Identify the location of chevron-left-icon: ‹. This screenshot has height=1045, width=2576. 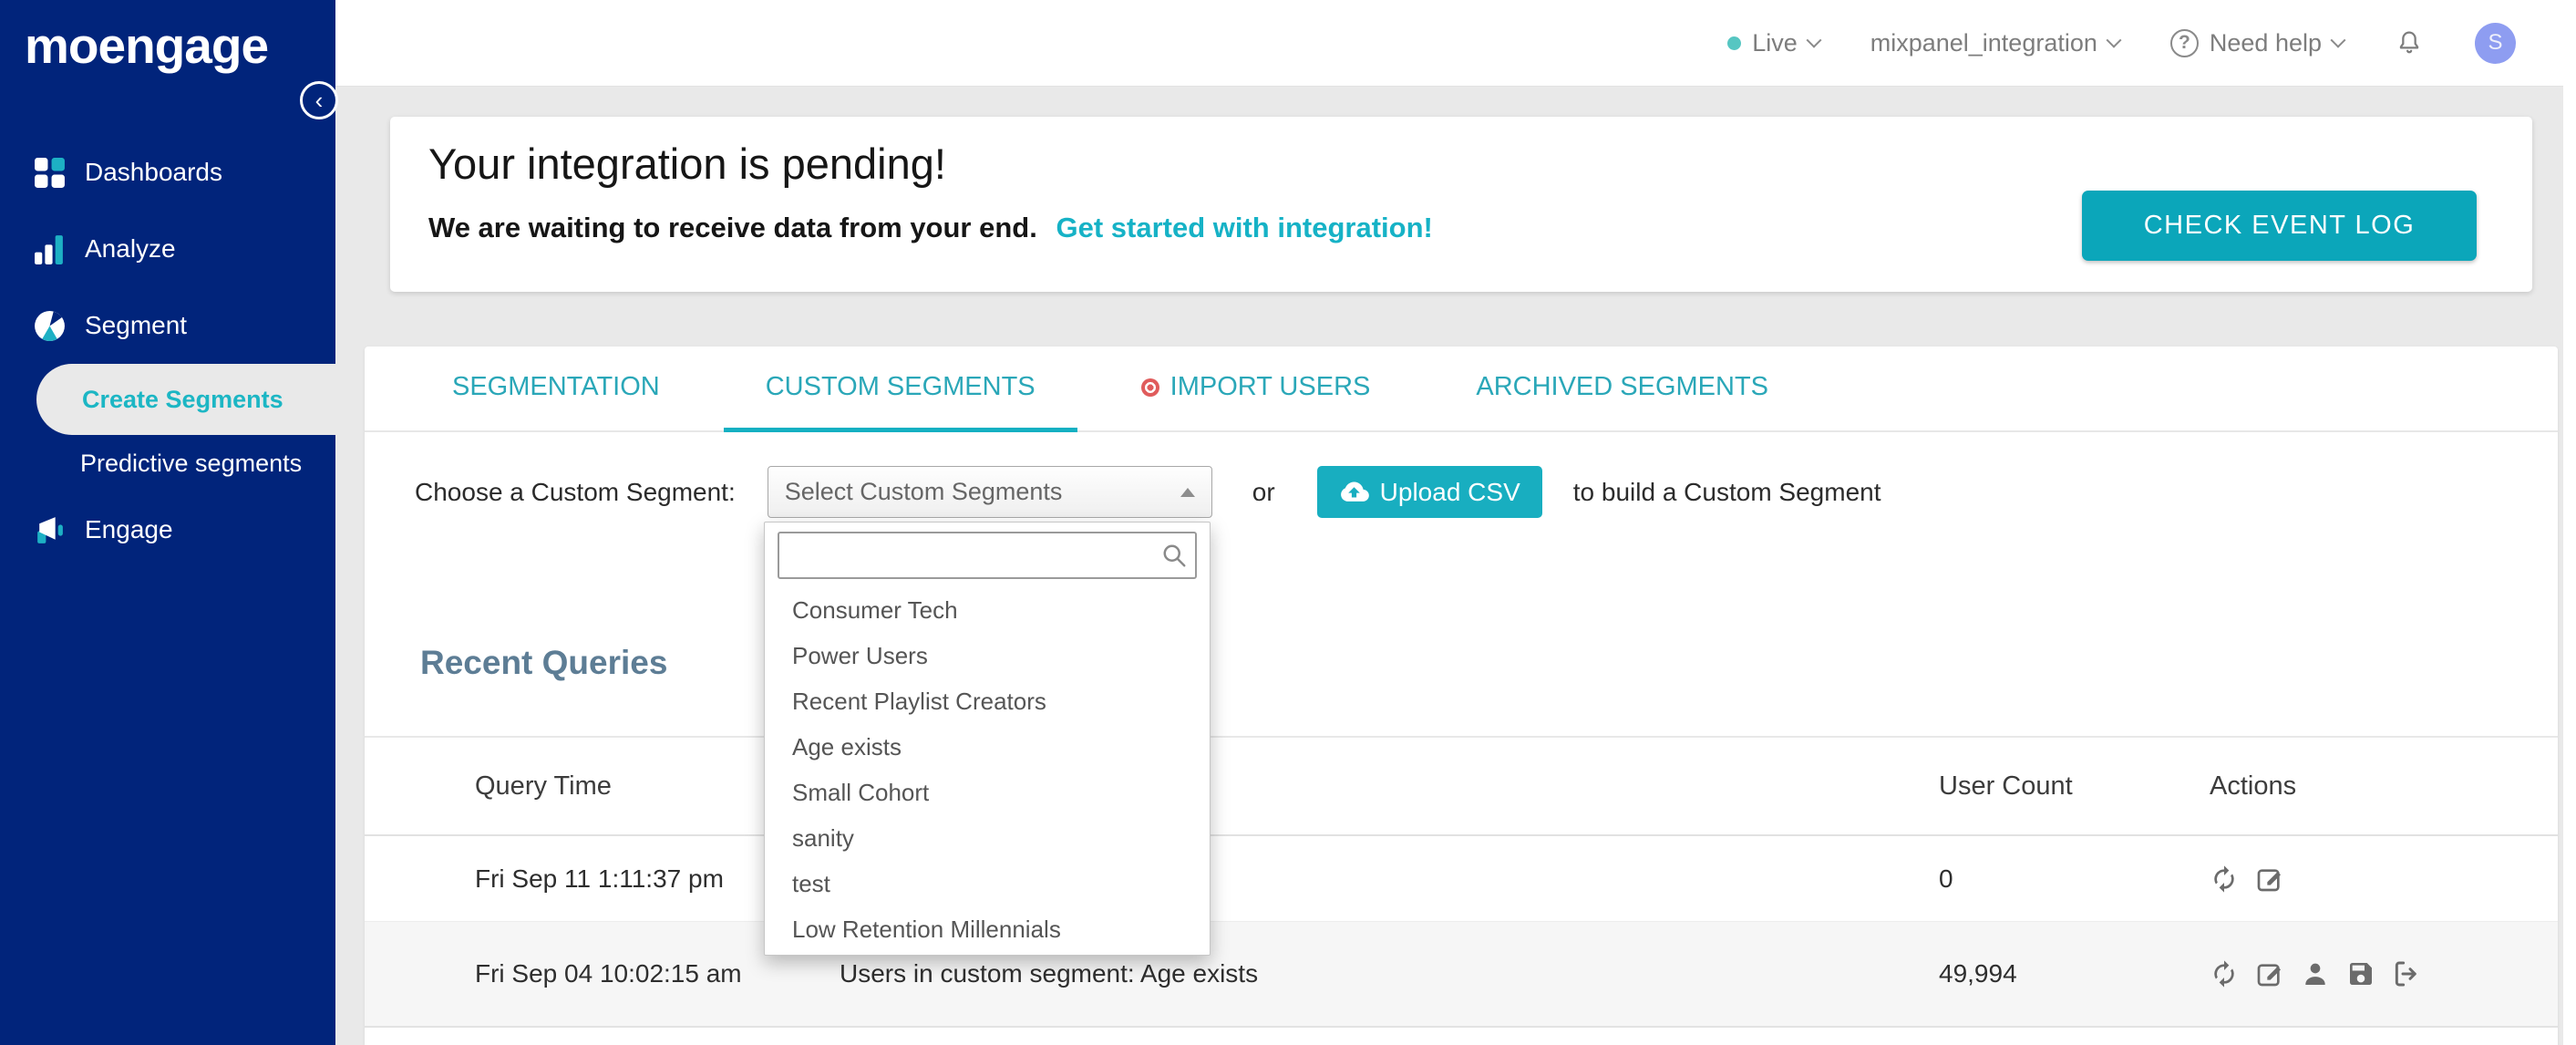
(319, 100).